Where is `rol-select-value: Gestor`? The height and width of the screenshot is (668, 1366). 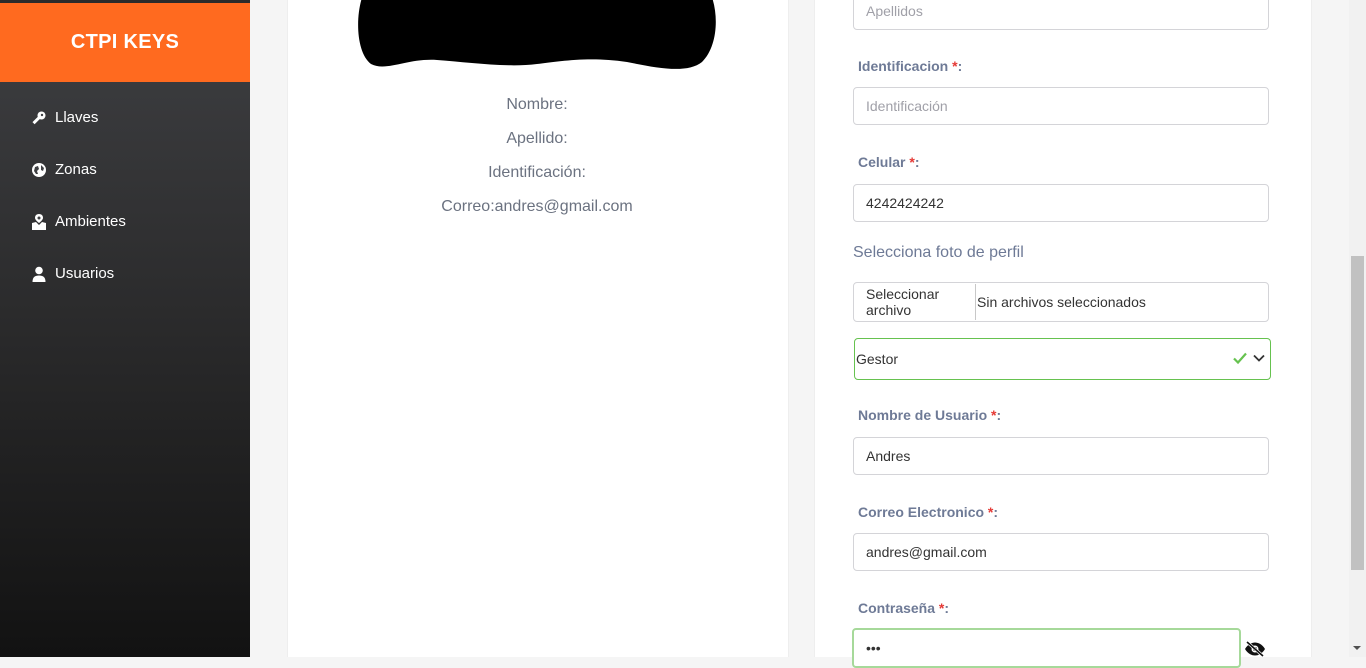
rol-select-value: Gestor is located at coordinates (877, 359).